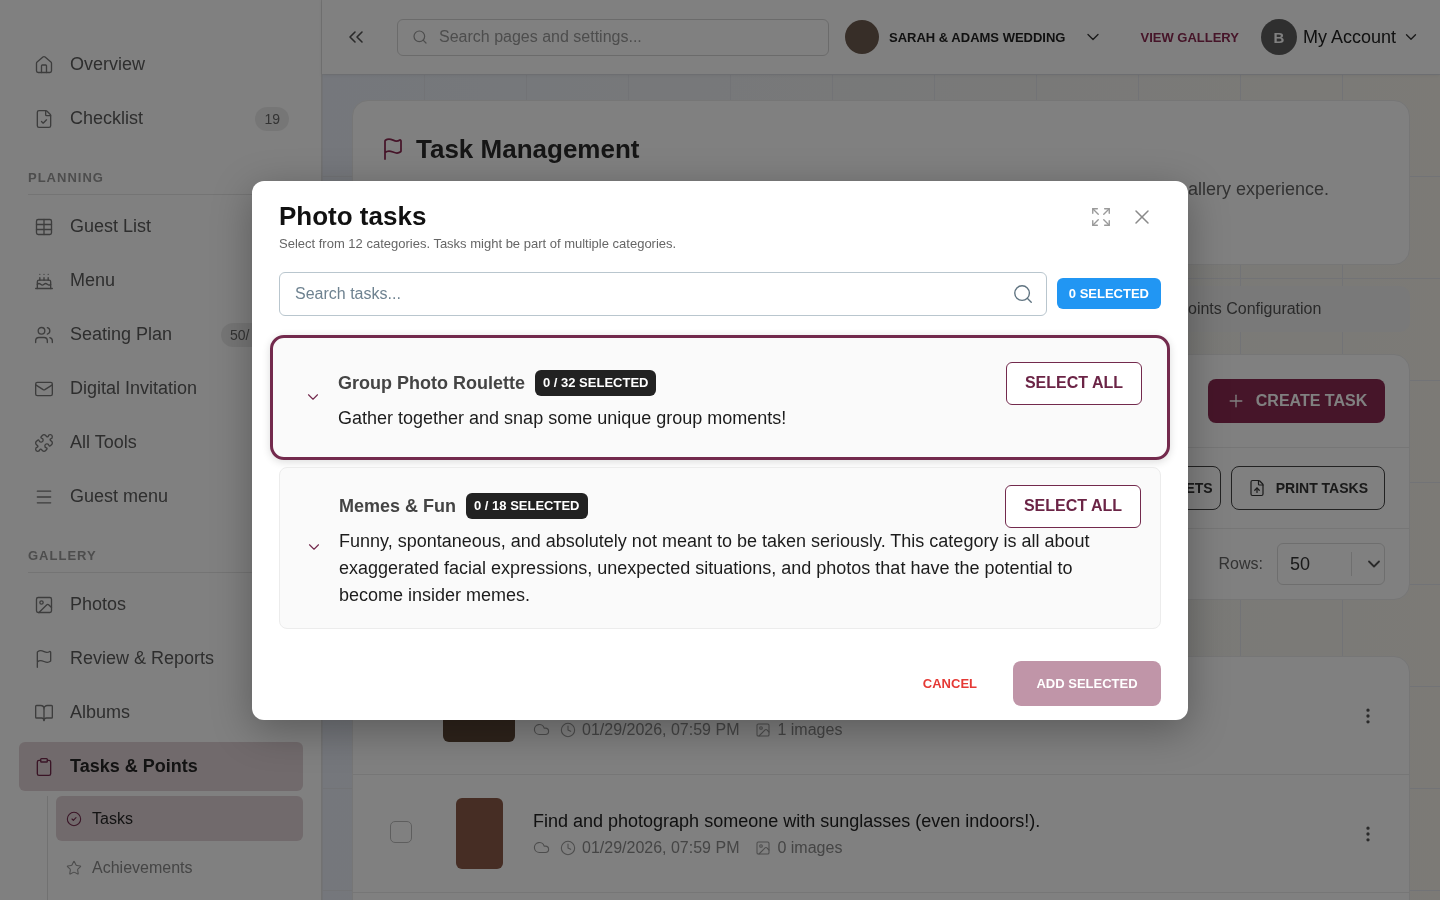 The width and height of the screenshot is (1440, 900). Describe the element at coordinates (1189, 37) in the screenshot. I see `view-gallery-link: VIEW GALLERY` at that location.